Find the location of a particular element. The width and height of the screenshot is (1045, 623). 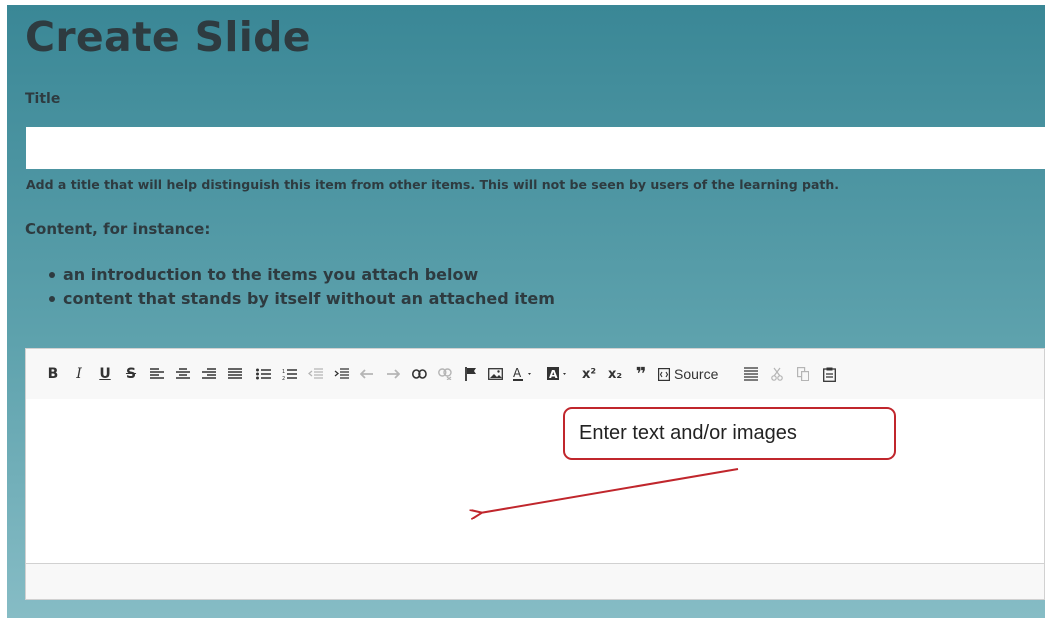

annotation-callout: Enter text and/or images is located at coordinates (729, 433).